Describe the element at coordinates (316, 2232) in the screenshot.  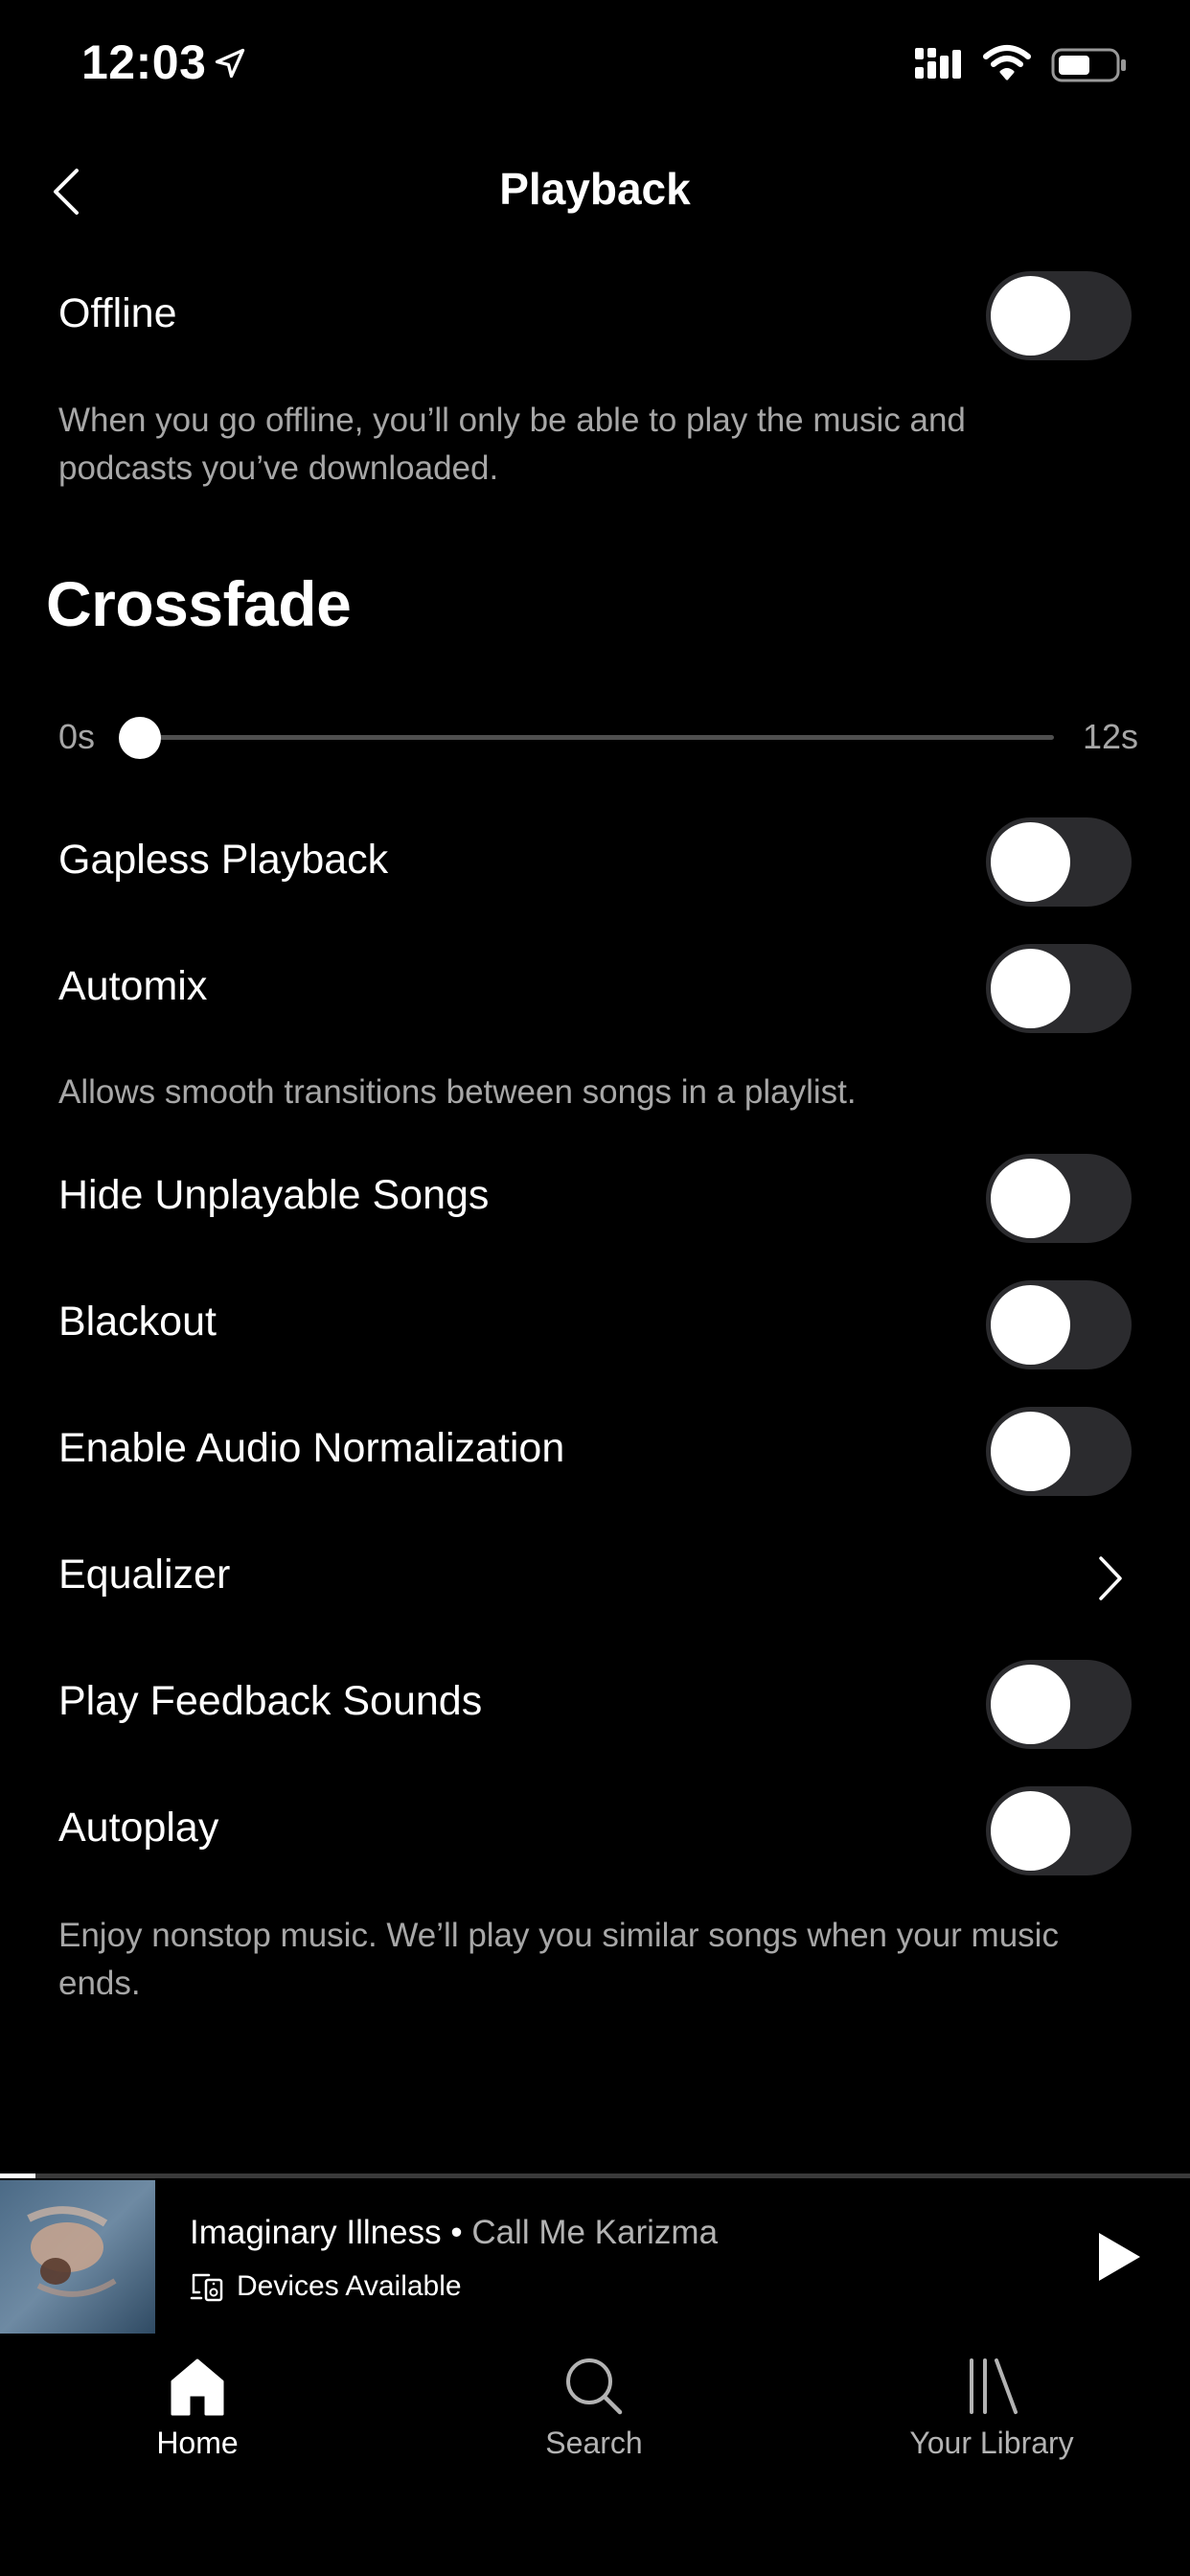
I see `track-name: Imaginary Illness` at that location.